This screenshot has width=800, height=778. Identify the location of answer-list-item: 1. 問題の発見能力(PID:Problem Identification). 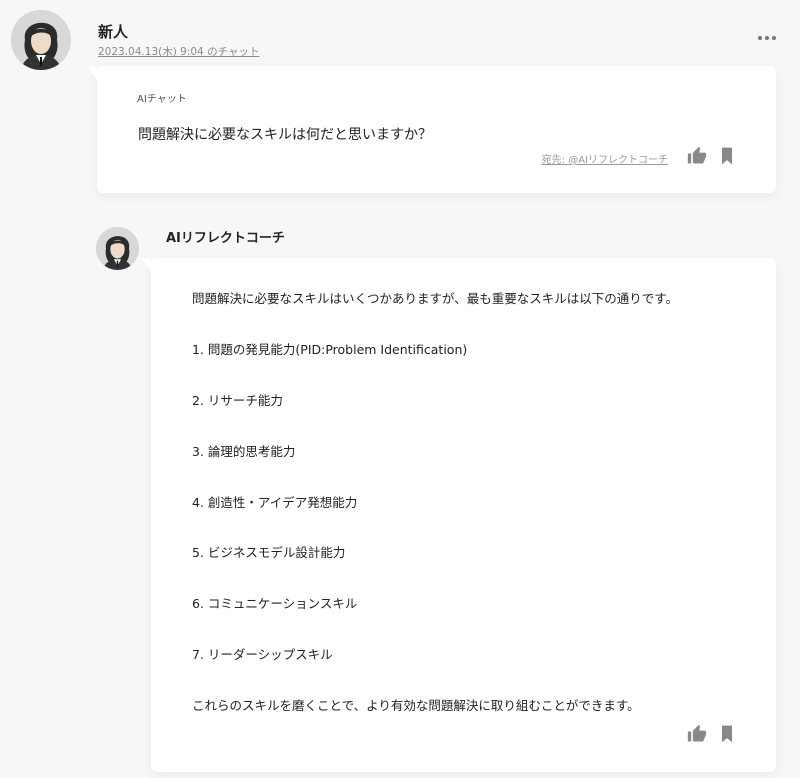
(330, 349).